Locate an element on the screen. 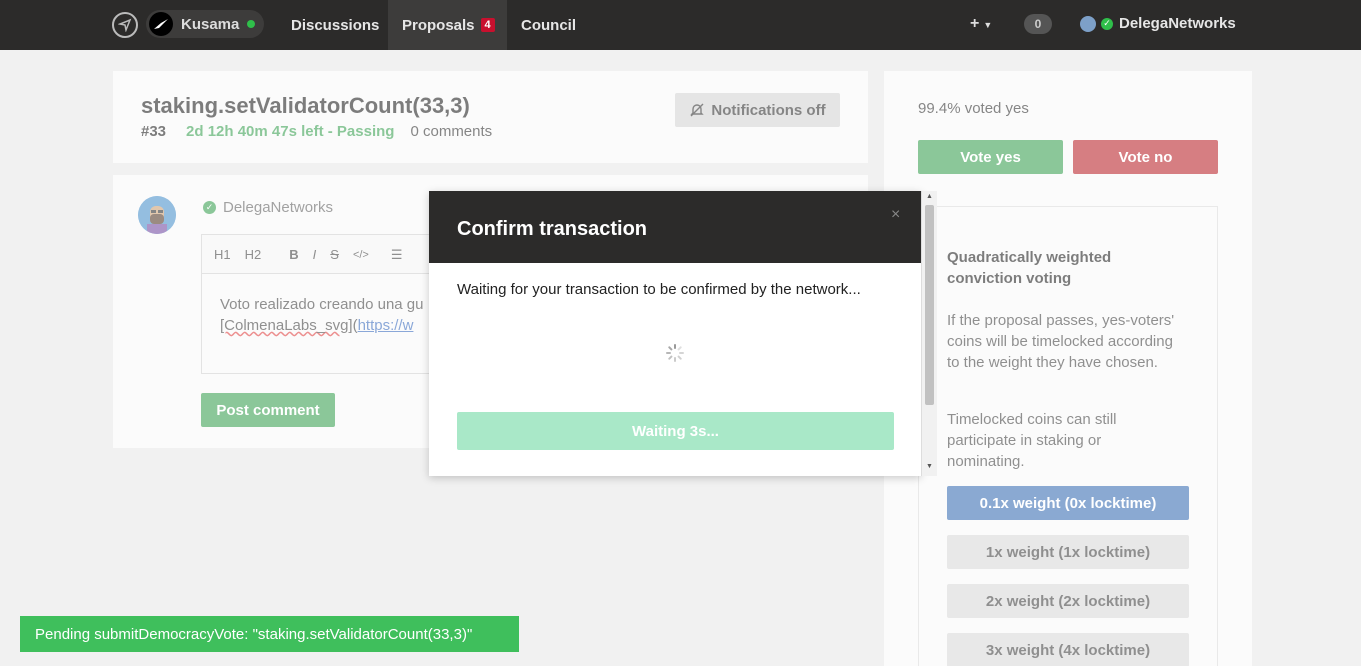 This screenshot has height=666, width=1361. verified-check-icon: ✓ is located at coordinates (1107, 23).